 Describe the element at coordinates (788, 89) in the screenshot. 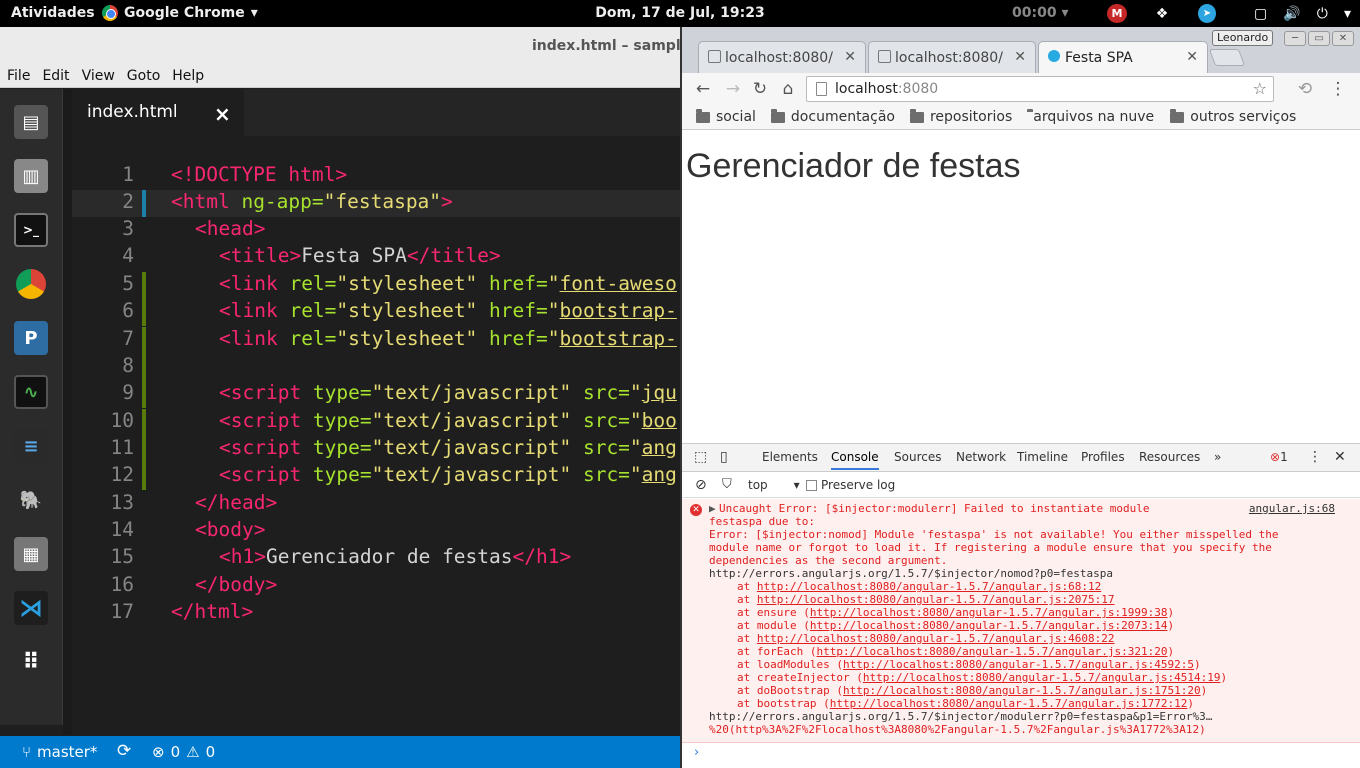

I see `home-button: ⌂` at that location.